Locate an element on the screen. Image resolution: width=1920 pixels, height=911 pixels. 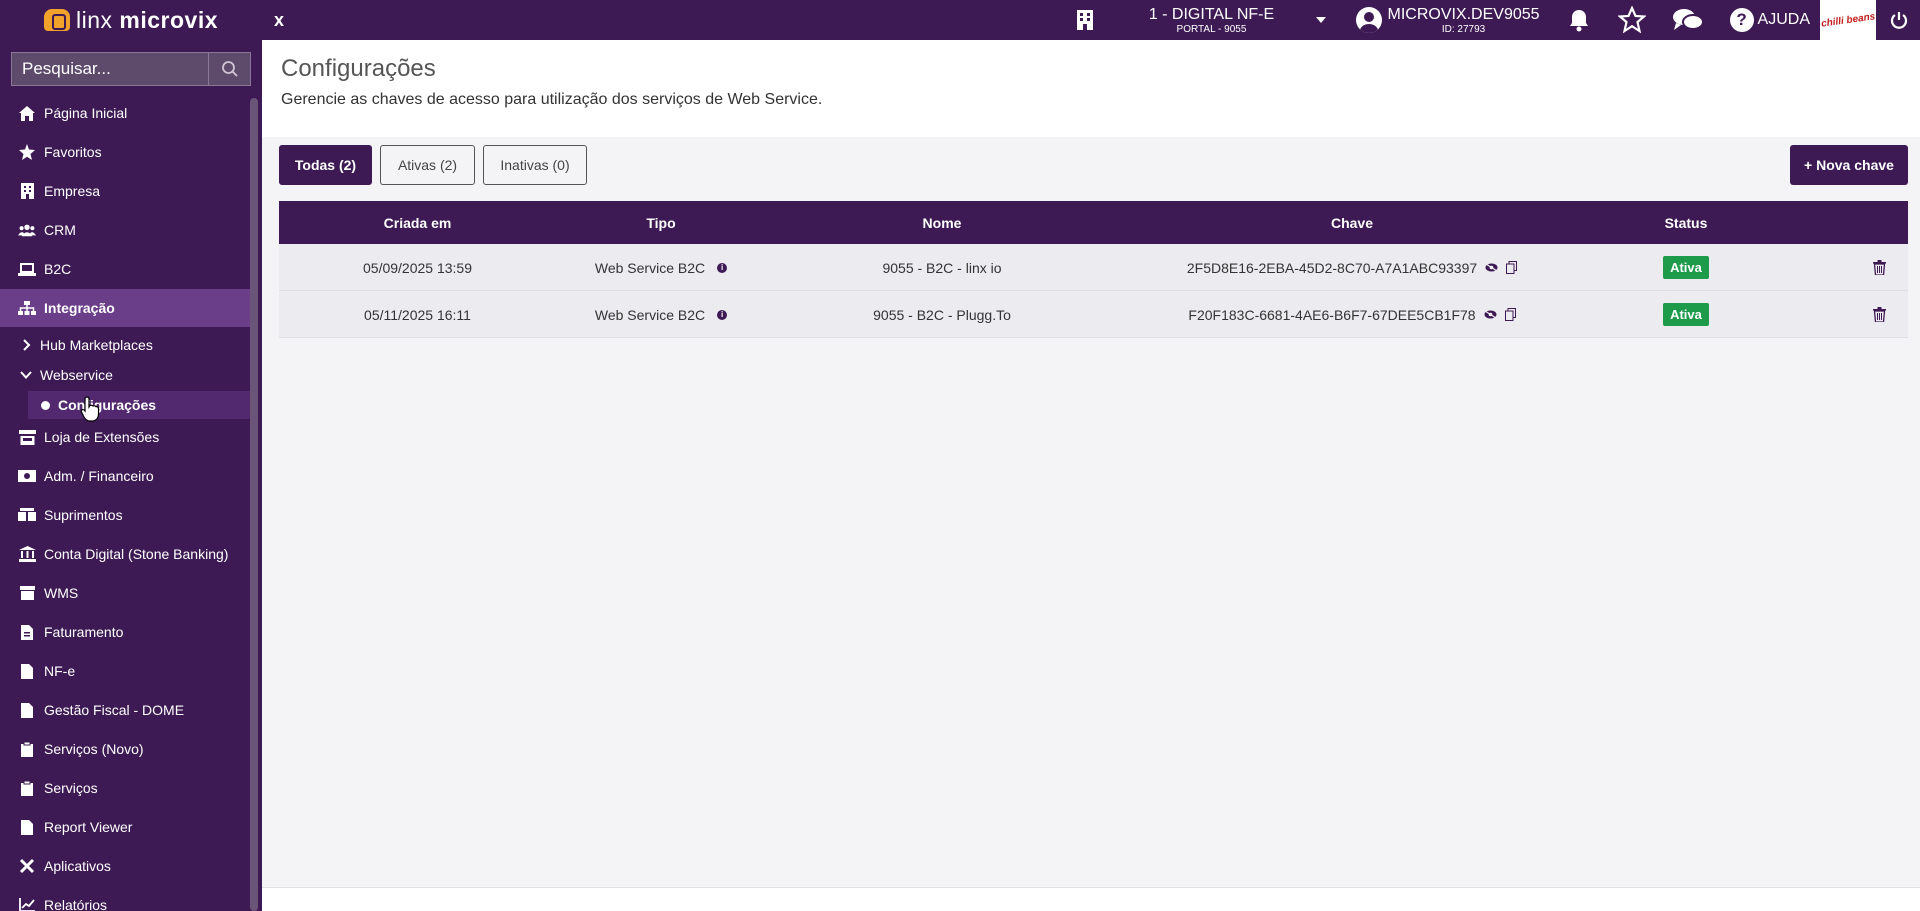
power-icon is located at coordinates (1899, 20).